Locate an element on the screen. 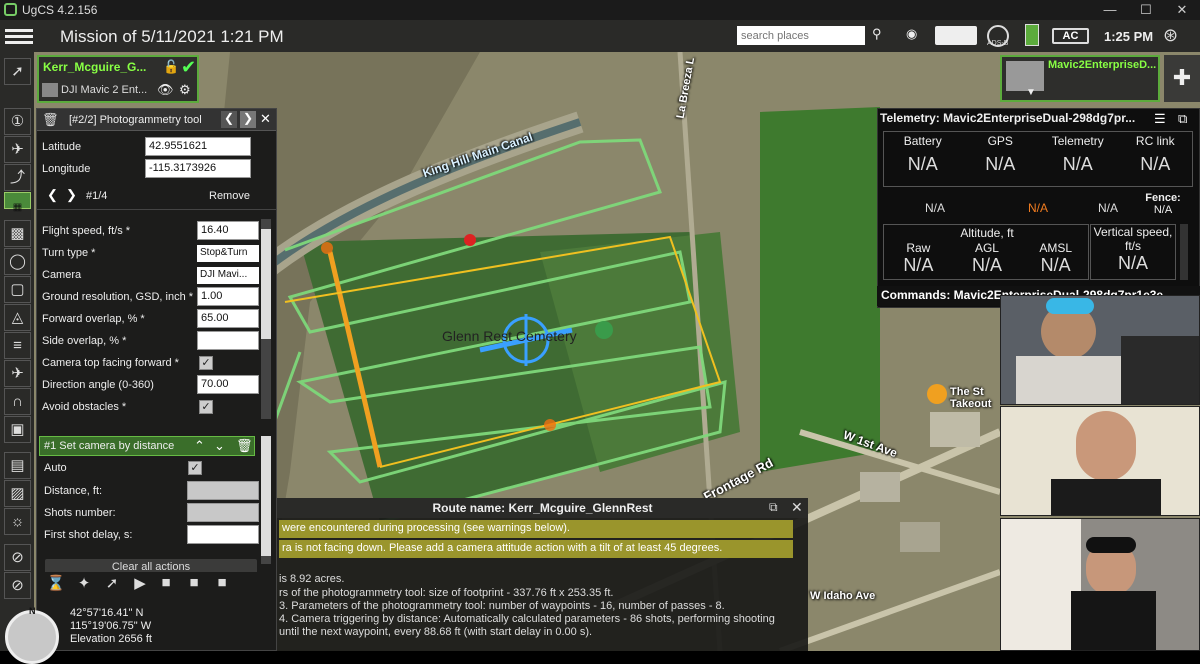 This screenshot has height=664, width=1200. prev-arrow-icon: ❮ is located at coordinates (229, 119).